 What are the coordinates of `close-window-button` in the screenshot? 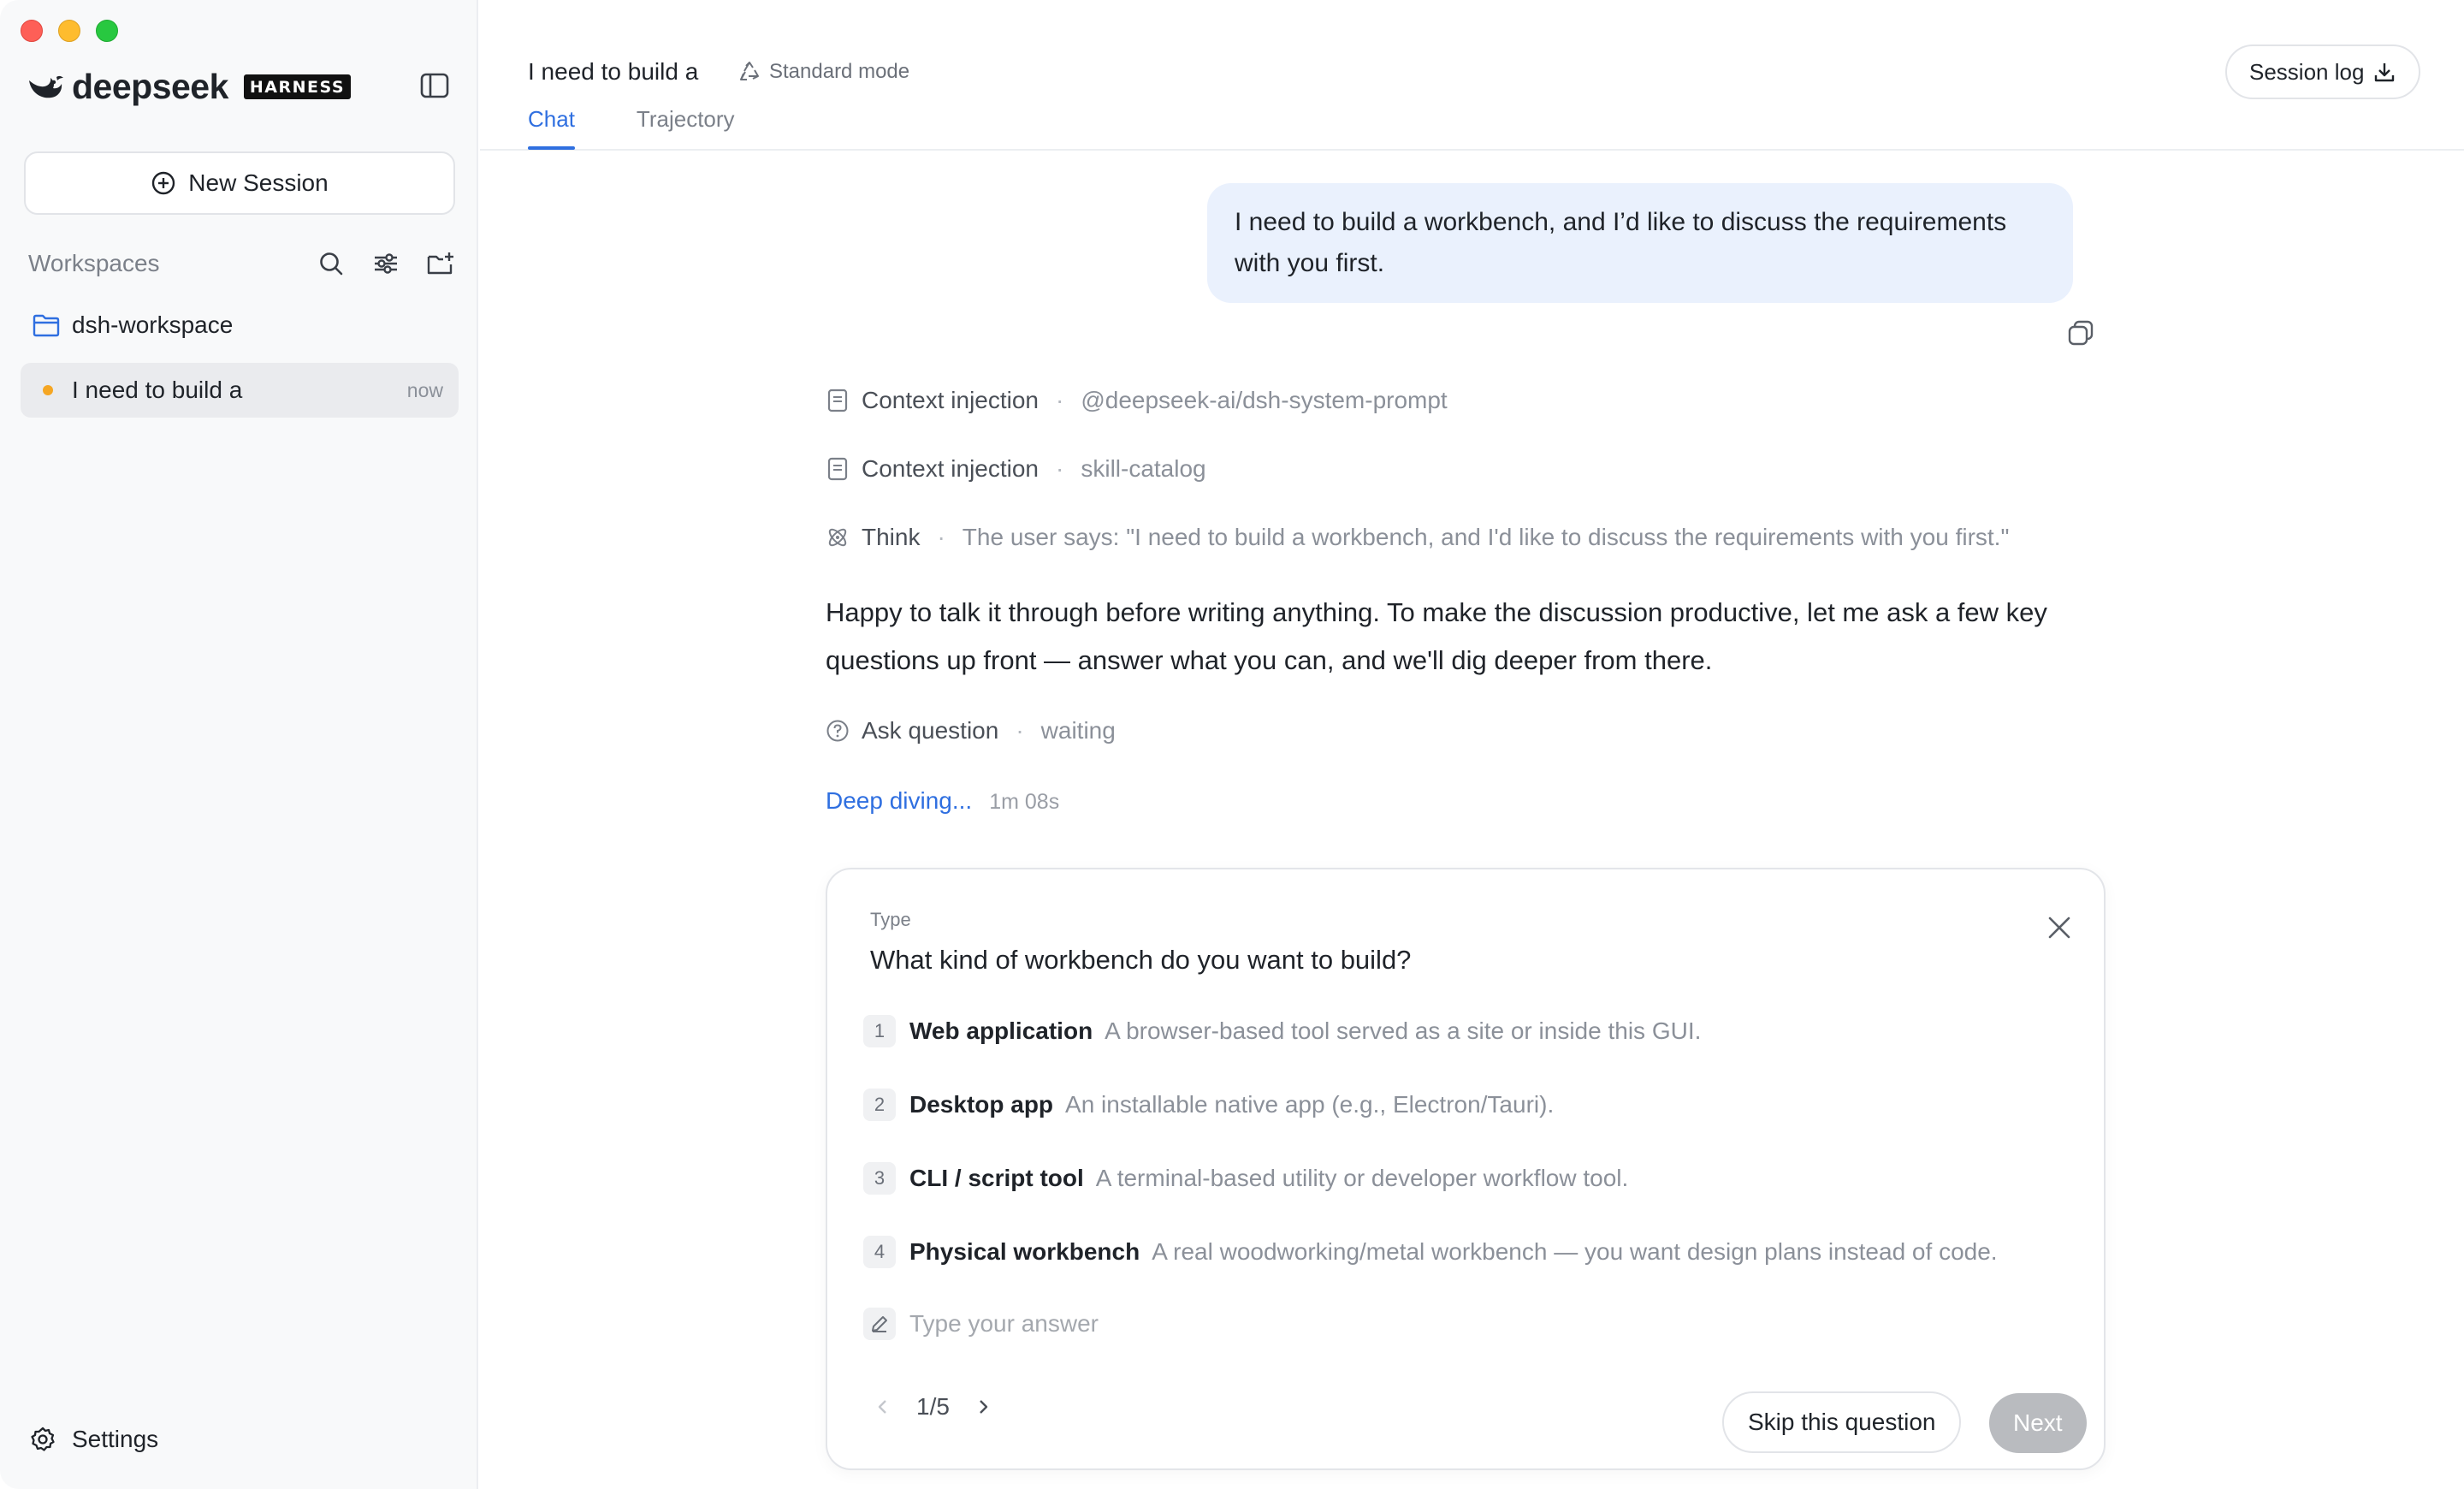 It's located at (32, 31).